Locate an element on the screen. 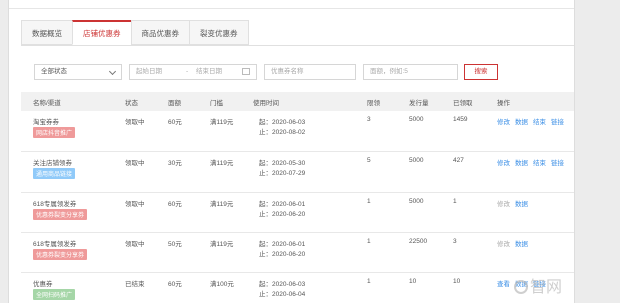  status-select-value: 全部状态 is located at coordinates (54, 71).